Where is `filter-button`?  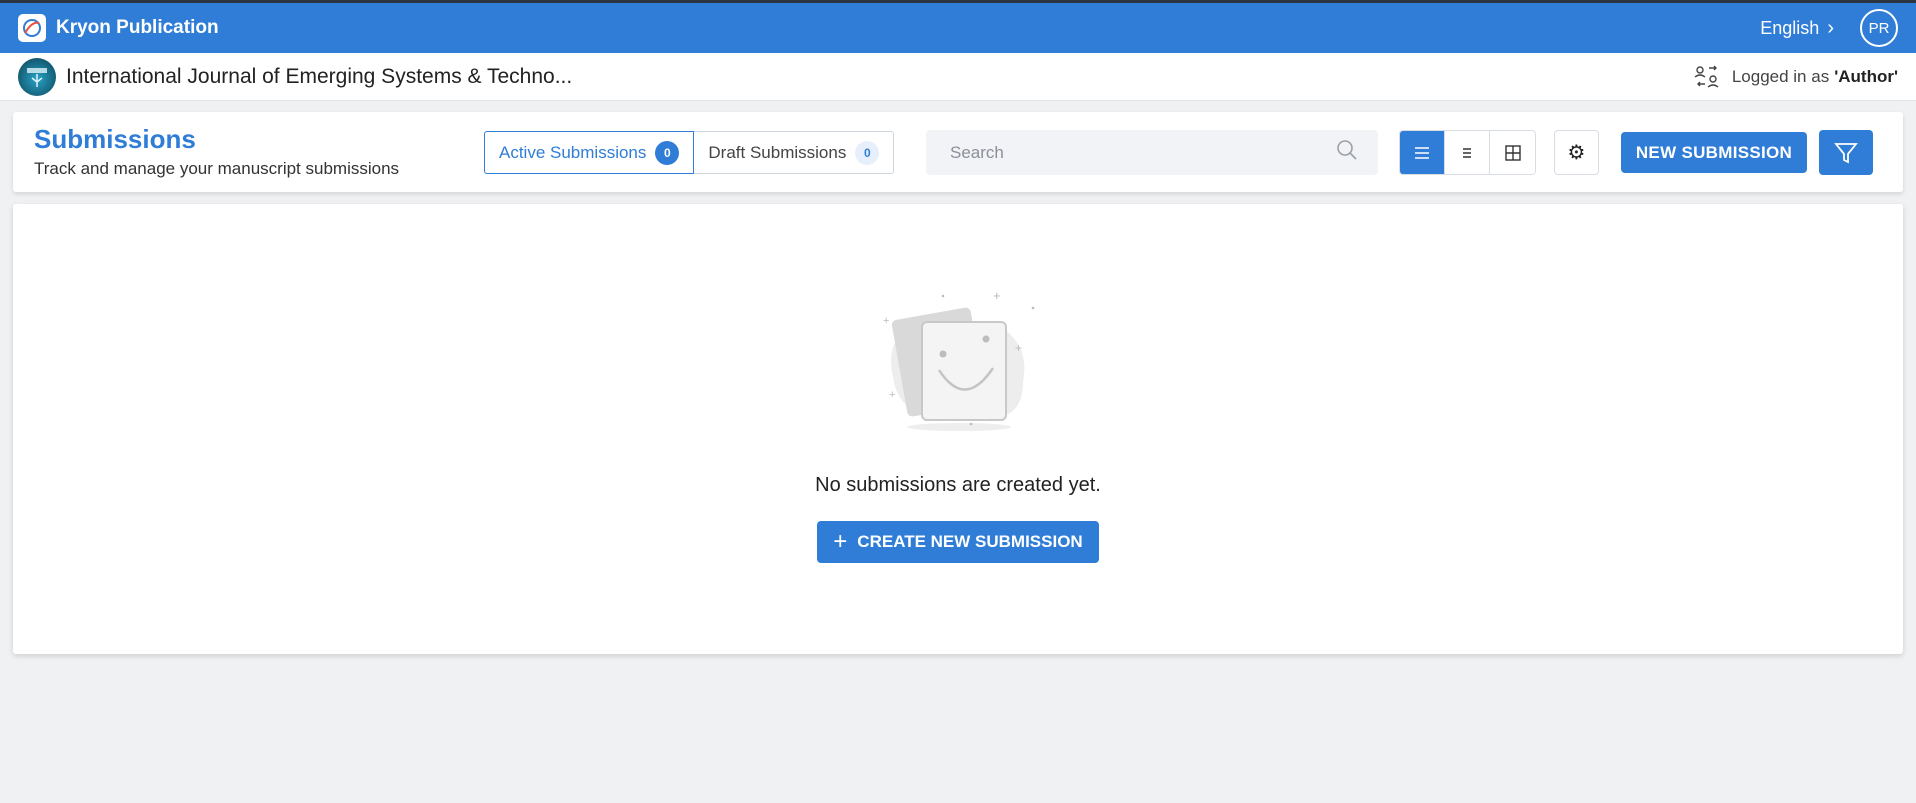 filter-button is located at coordinates (1846, 152).